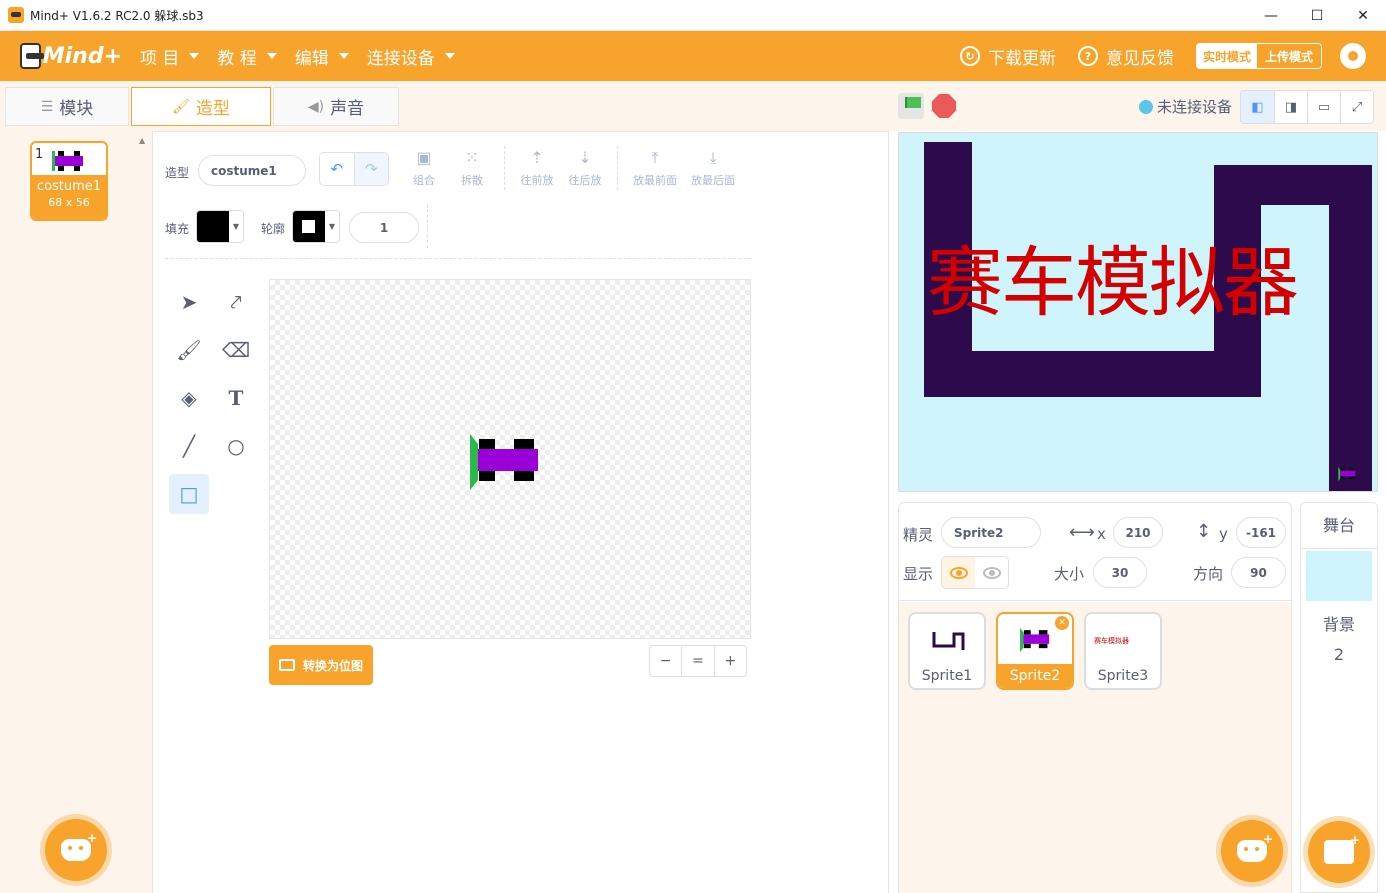 The image size is (1386, 893). I want to click on brush-tool: 🖌, so click(189, 350).